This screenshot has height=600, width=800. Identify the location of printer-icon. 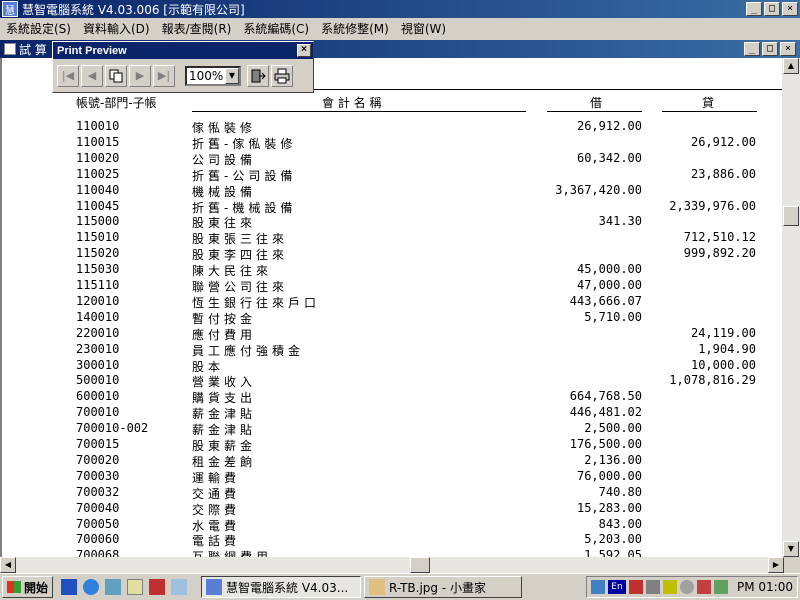
(282, 75).